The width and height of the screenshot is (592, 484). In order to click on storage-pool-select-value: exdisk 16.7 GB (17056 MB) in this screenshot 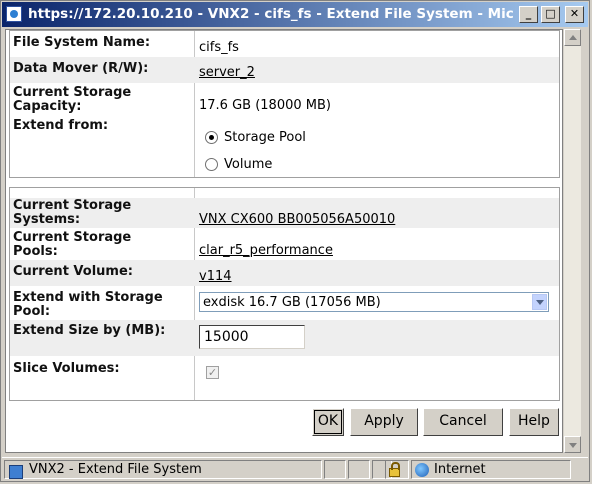, I will do `click(292, 302)`.